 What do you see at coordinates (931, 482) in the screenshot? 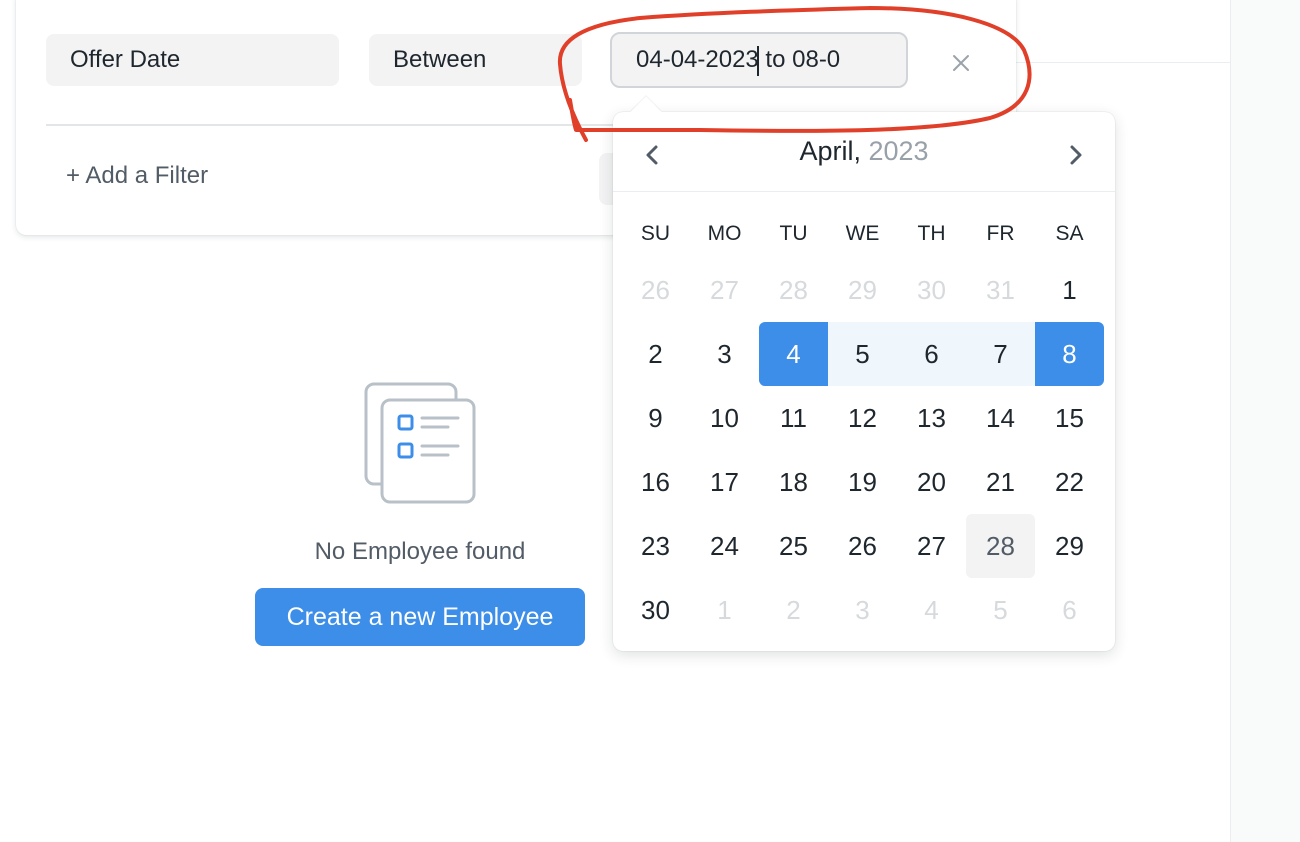
I see `calendar-day: 20` at bounding box center [931, 482].